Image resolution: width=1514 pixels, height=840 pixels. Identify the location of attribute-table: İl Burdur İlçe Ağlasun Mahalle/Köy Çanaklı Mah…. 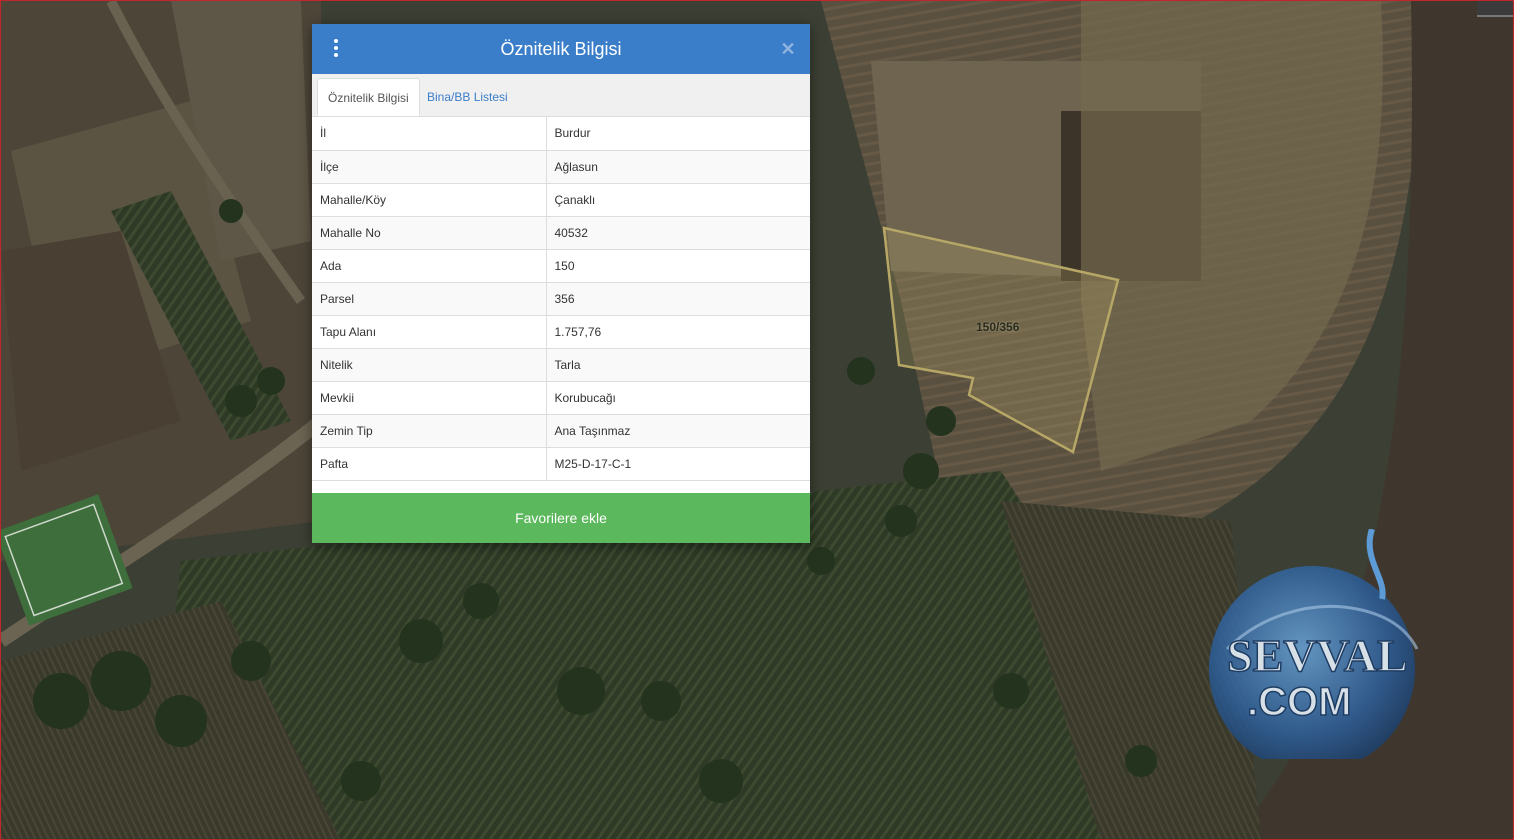
(561, 299).